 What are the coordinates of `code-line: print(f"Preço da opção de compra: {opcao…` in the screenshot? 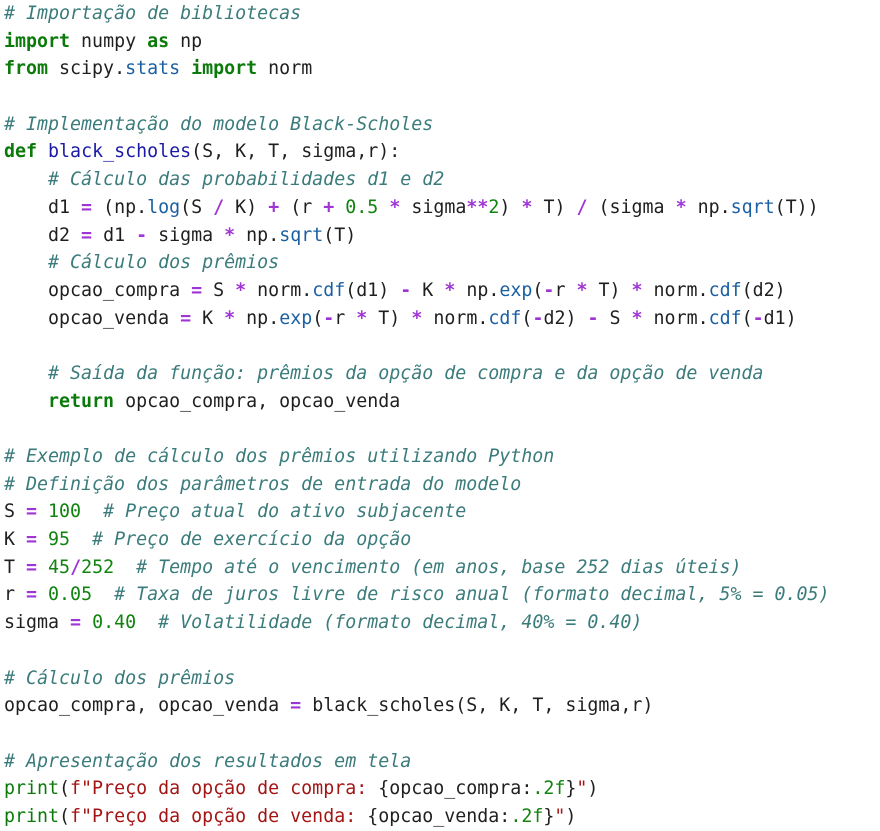 It's located at (417, 789).